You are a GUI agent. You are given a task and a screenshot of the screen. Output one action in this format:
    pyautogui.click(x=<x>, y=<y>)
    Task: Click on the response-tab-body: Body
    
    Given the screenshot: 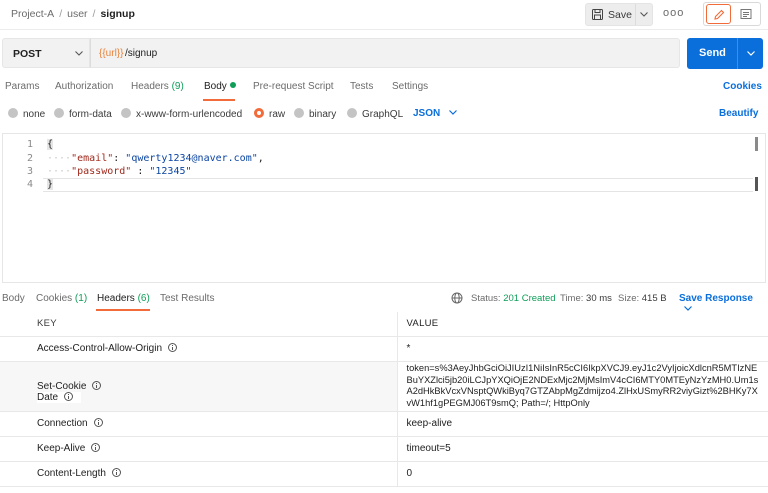 What is the action you would take?
    pyautogui.click(x=13, y=298)
    